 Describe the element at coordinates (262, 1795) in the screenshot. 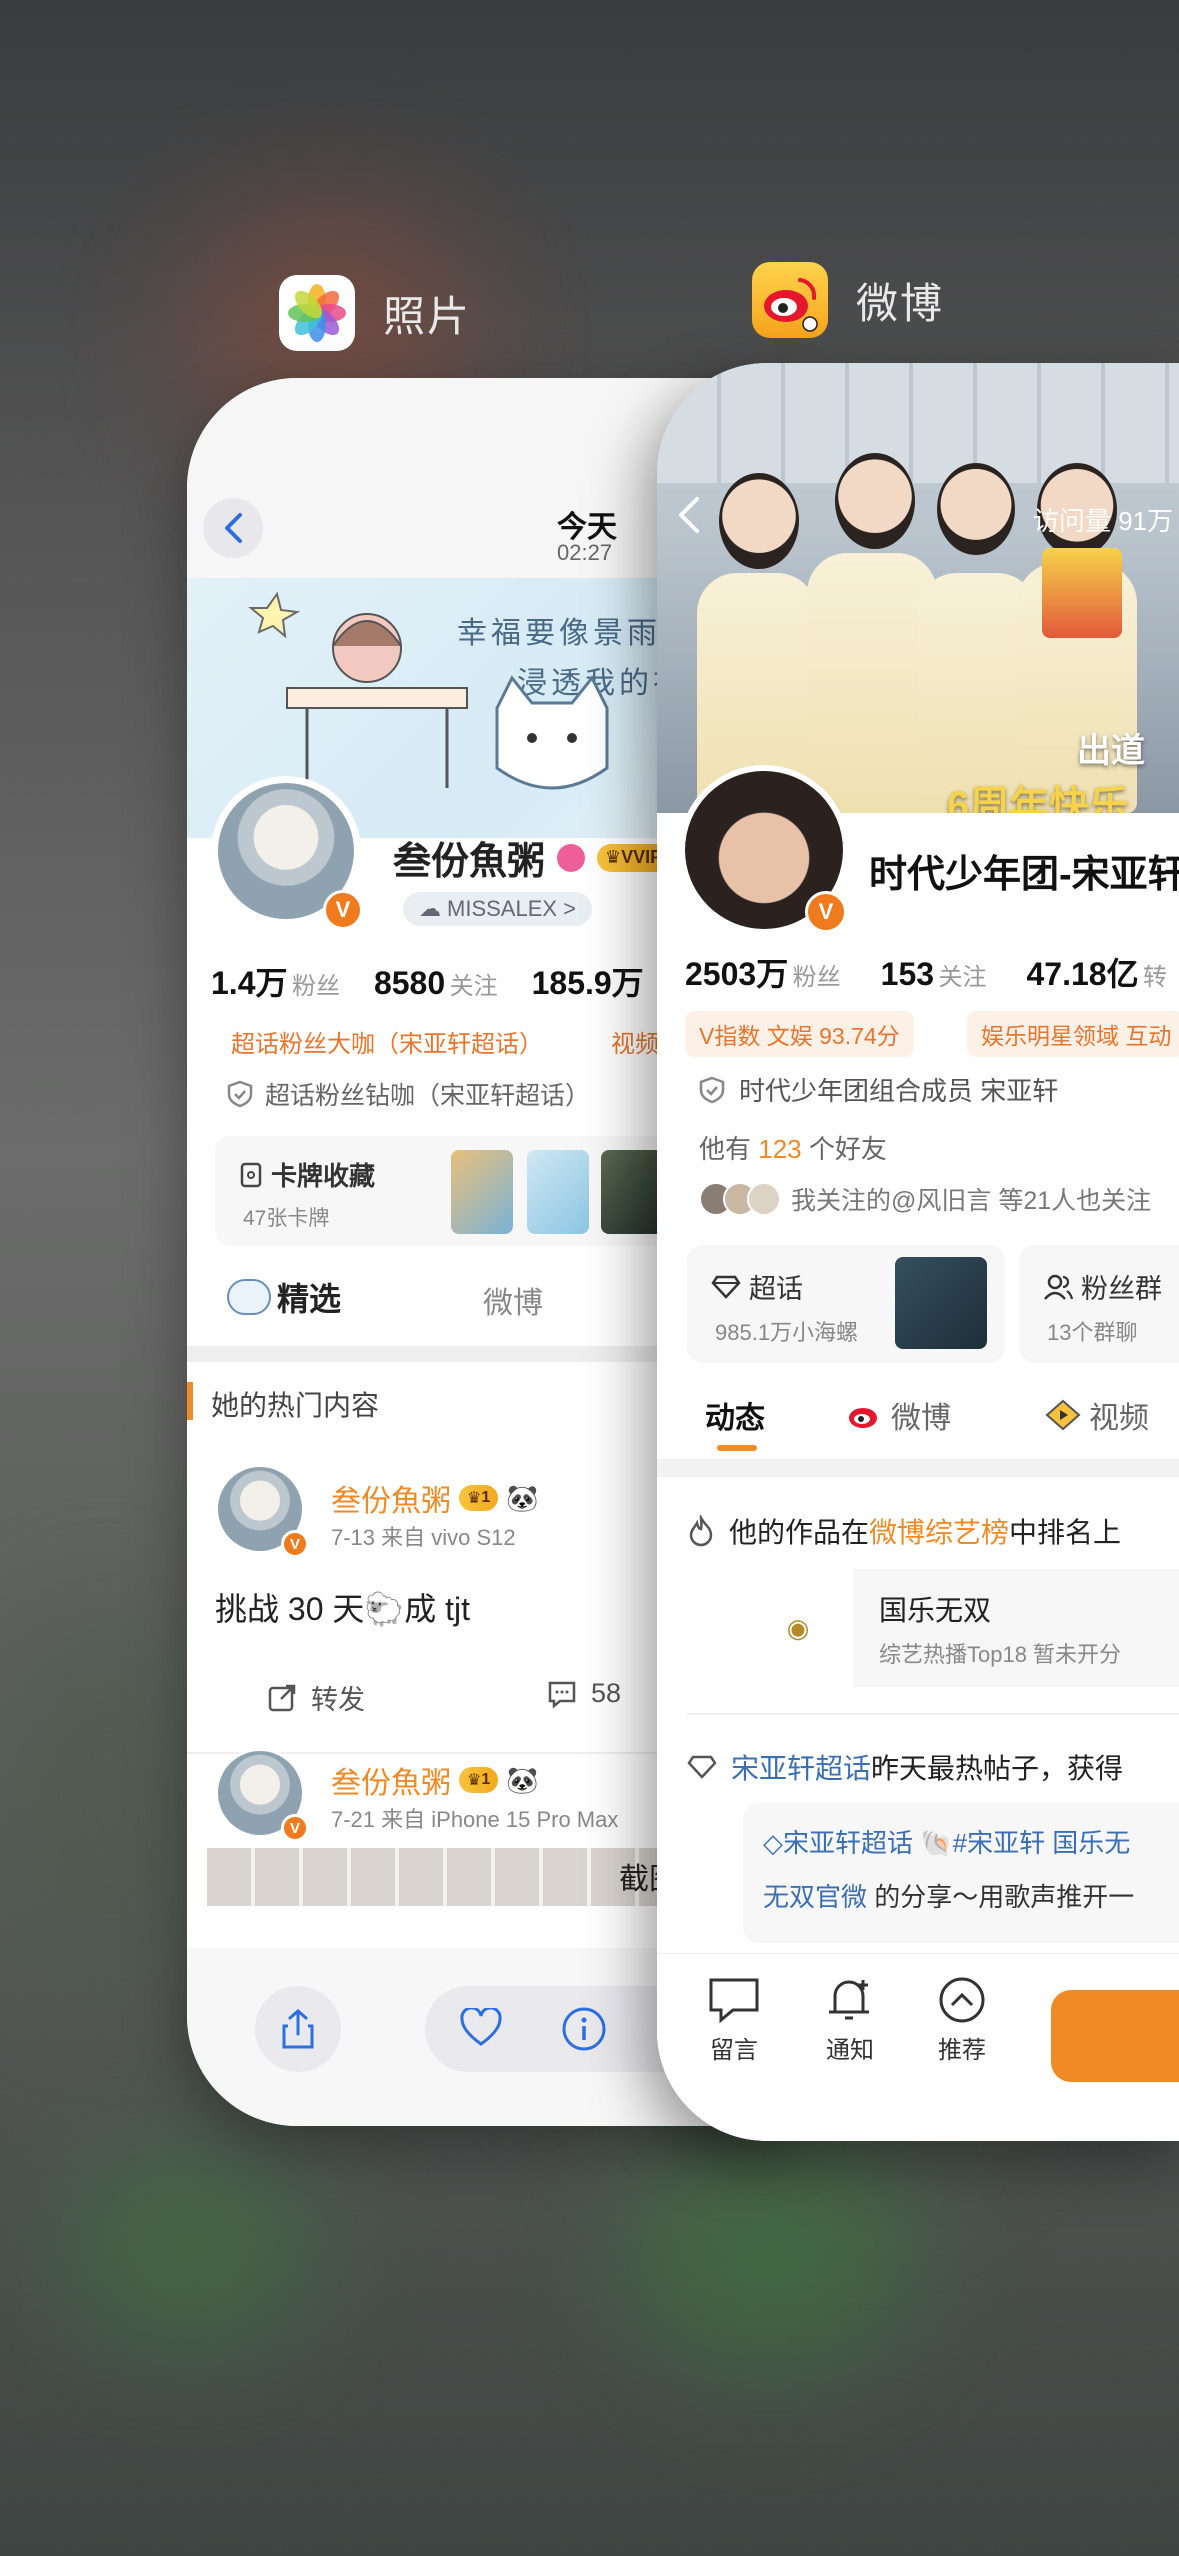

I see `post2-avatar: V` at that location.